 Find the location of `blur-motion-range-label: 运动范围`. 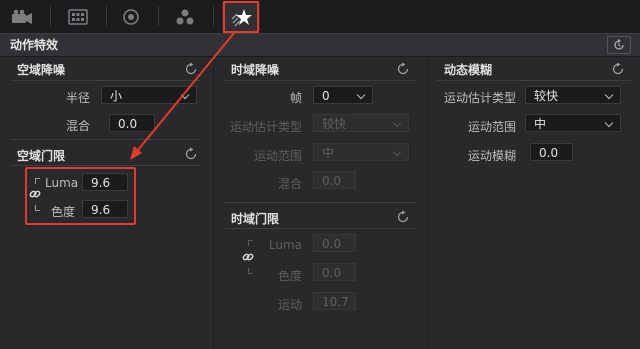

blur-motion-range-label: 运动范围 is located at coordinates (491, 127).